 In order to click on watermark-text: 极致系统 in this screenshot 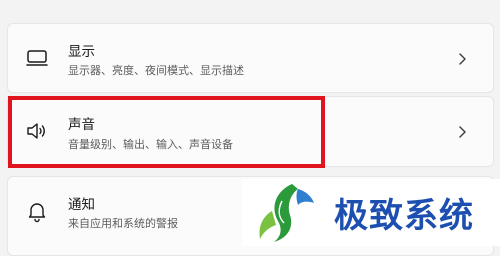, I will do `click(404, 216)`.